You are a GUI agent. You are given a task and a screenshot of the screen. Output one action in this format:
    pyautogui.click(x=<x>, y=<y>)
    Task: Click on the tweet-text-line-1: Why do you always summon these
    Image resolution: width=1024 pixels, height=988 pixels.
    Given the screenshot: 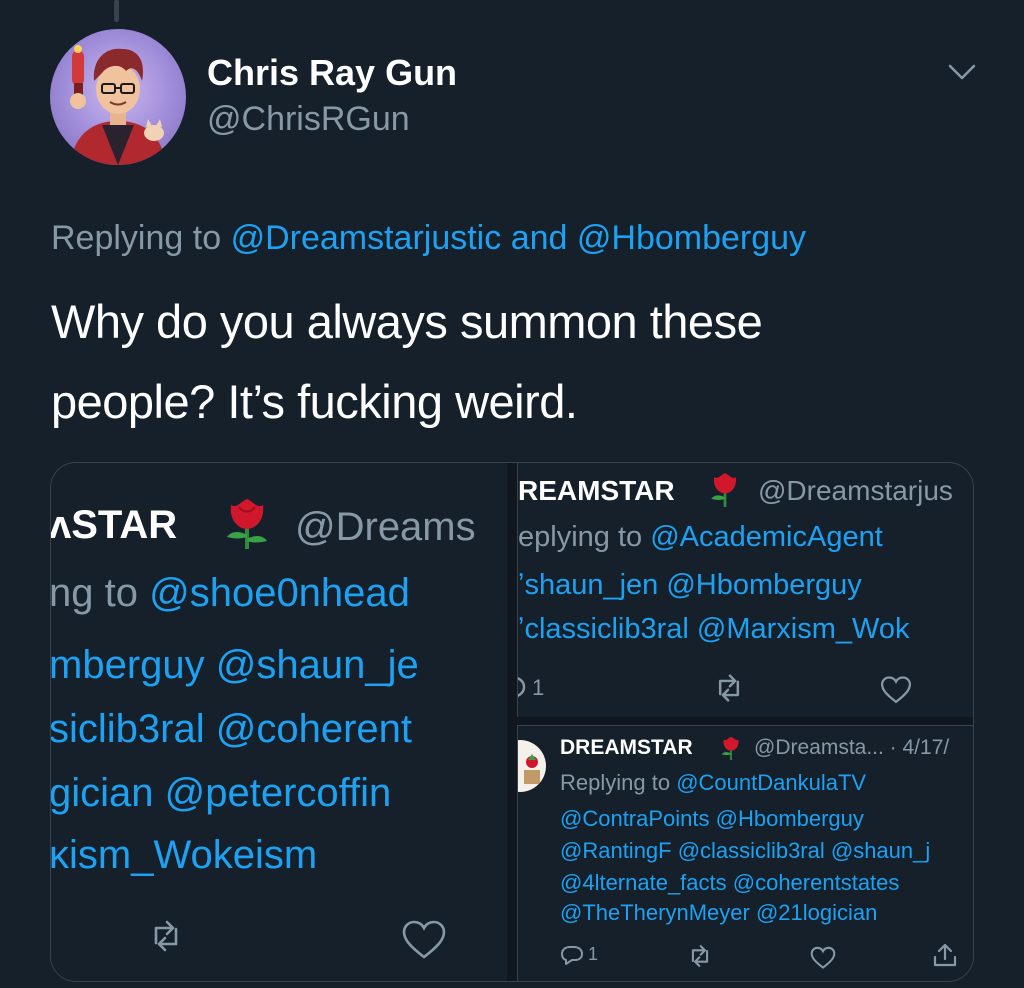 What is the action you would take?
    pyautogui.click(x=407, y=321)
    